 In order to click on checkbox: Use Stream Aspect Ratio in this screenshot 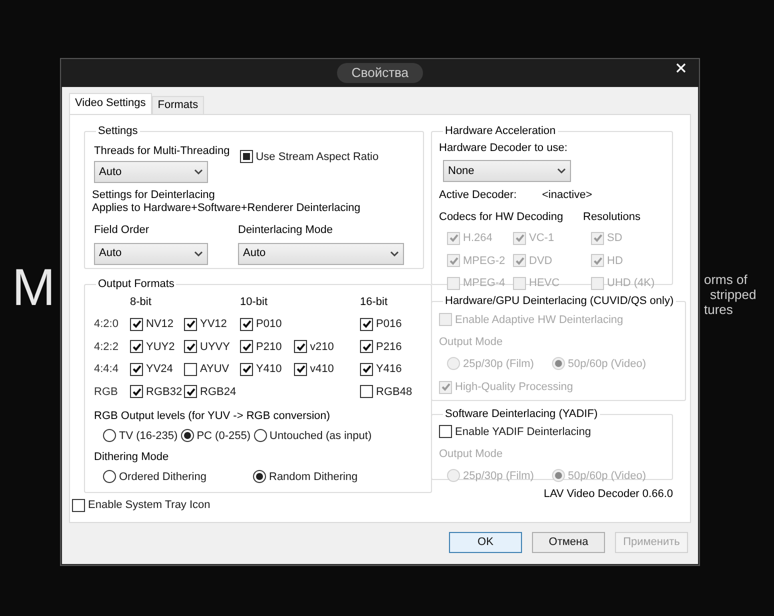, I will do `click(309, 156)`.